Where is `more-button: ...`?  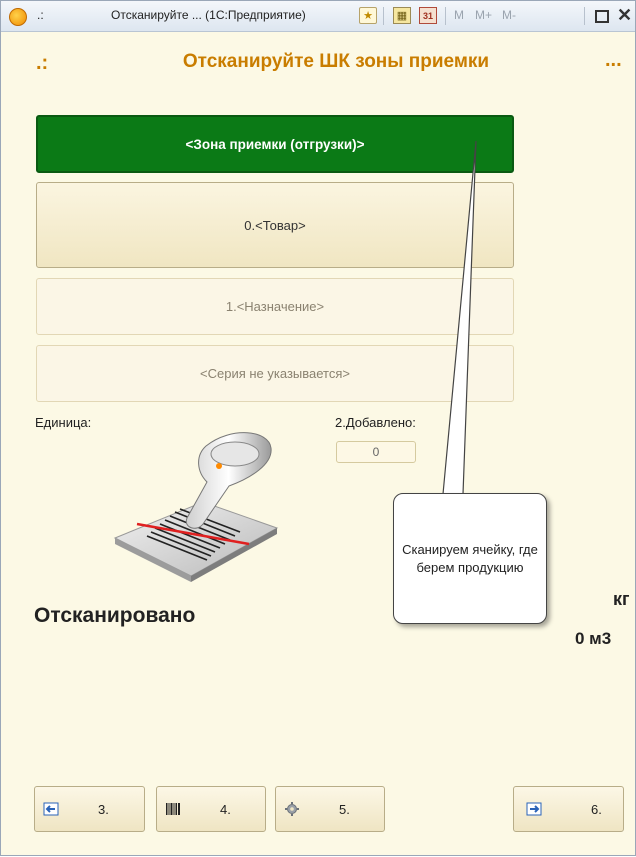 more-button: ... is located at coordinates (613, 60).